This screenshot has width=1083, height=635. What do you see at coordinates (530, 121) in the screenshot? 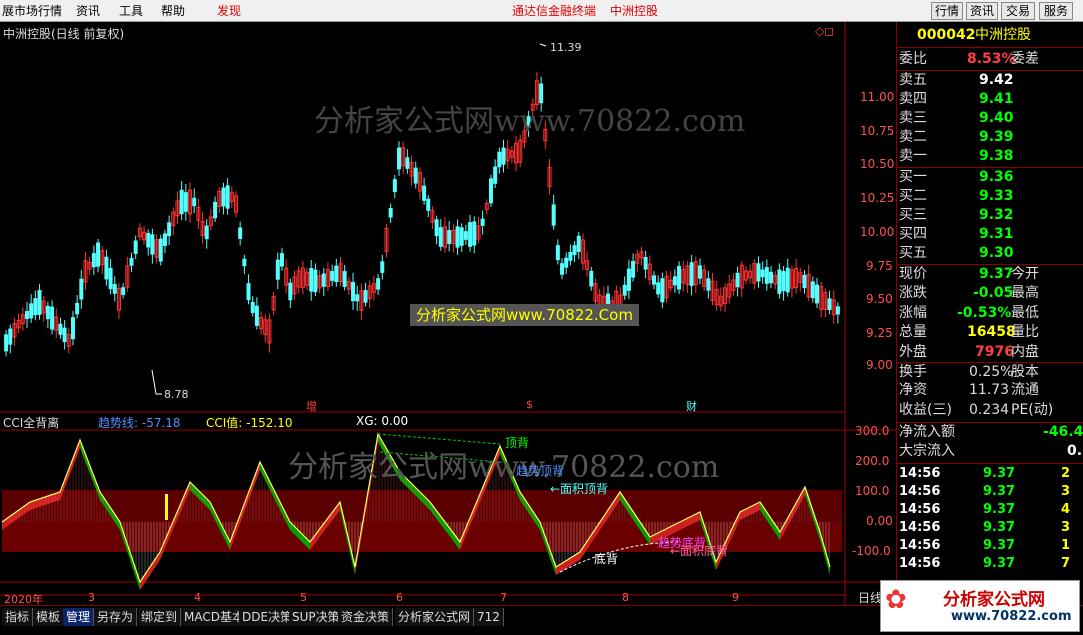
I see `watermark: 分析家公式网www.70822.com` at bounding box center [530, 121].